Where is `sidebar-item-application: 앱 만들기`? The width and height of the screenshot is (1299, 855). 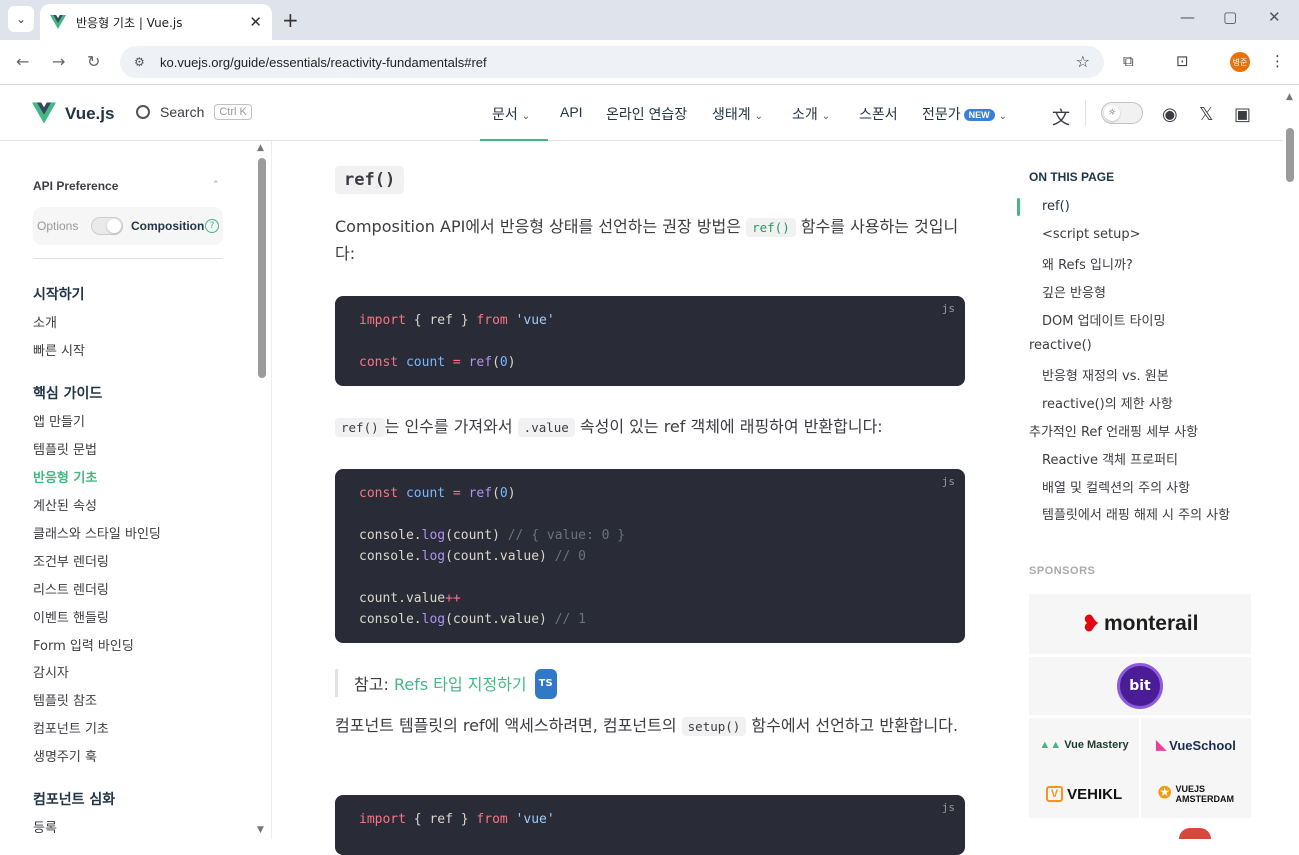 sidebar-item-application: 앱 만들기 is located at coordinates (59, 420).